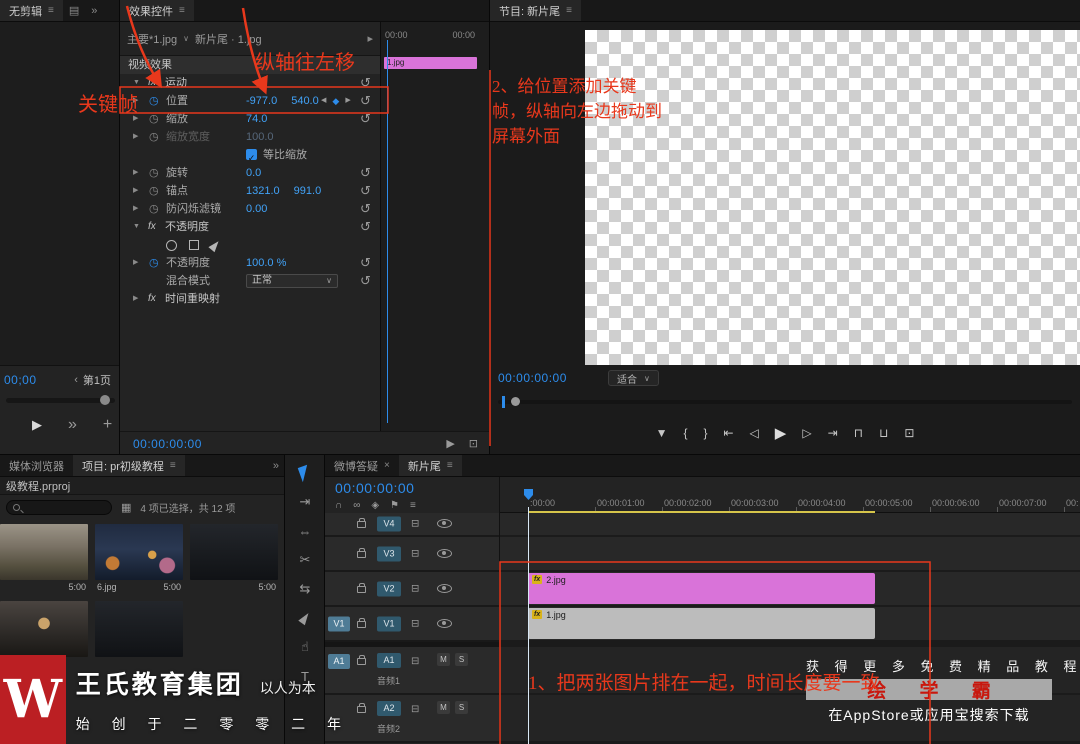  What do you see at coordinates (323, 101) in the screenshot?
I see `prev-keyframe-button: ◀` at bounding box center [323, 101].